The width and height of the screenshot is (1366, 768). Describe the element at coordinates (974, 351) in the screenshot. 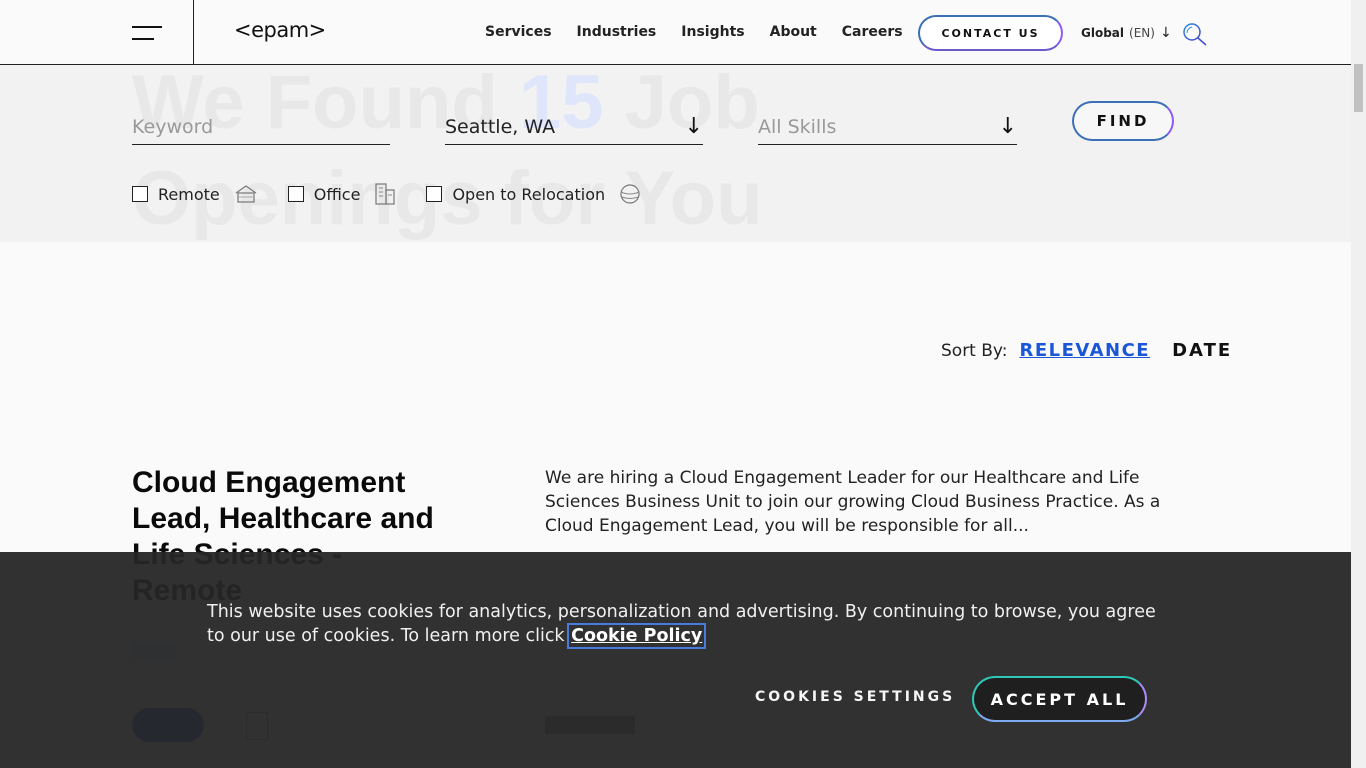

I see `sort-label: Sort By:` at that location.